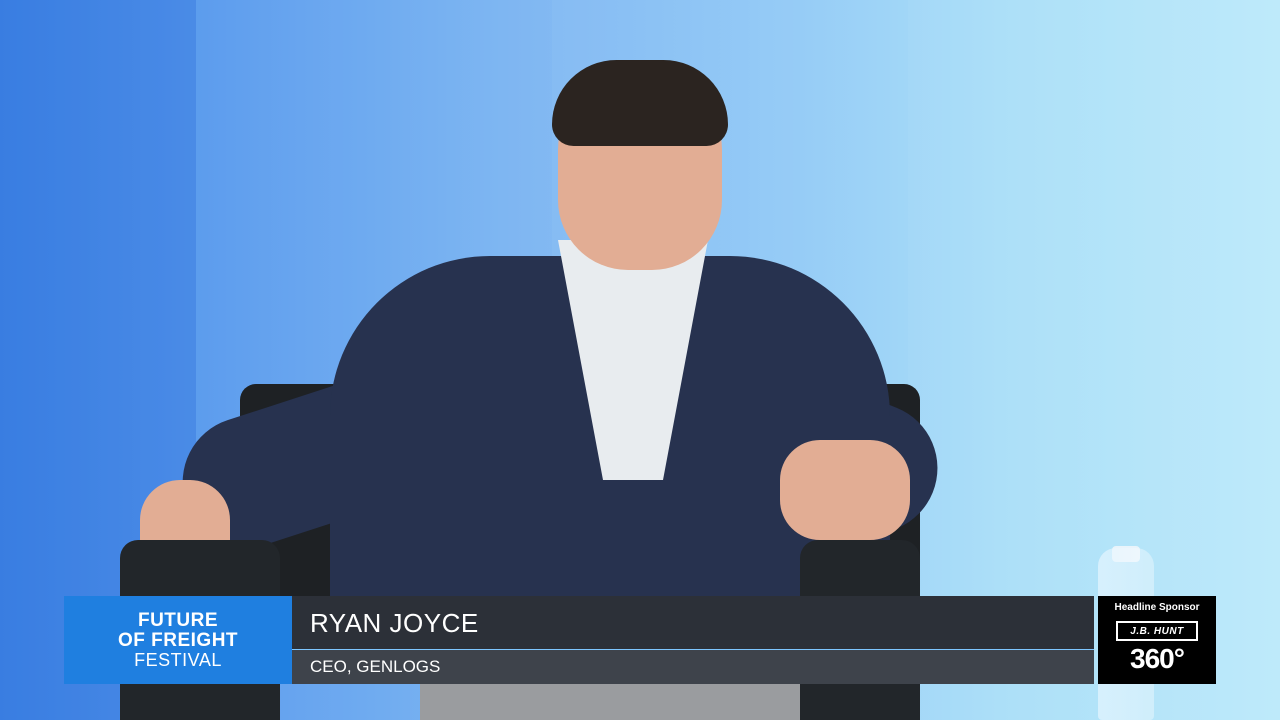  What do you see at coordinates (845, 490) in the screenshot?
I see `speaker-right-hand` at bounding box center [845, 490].